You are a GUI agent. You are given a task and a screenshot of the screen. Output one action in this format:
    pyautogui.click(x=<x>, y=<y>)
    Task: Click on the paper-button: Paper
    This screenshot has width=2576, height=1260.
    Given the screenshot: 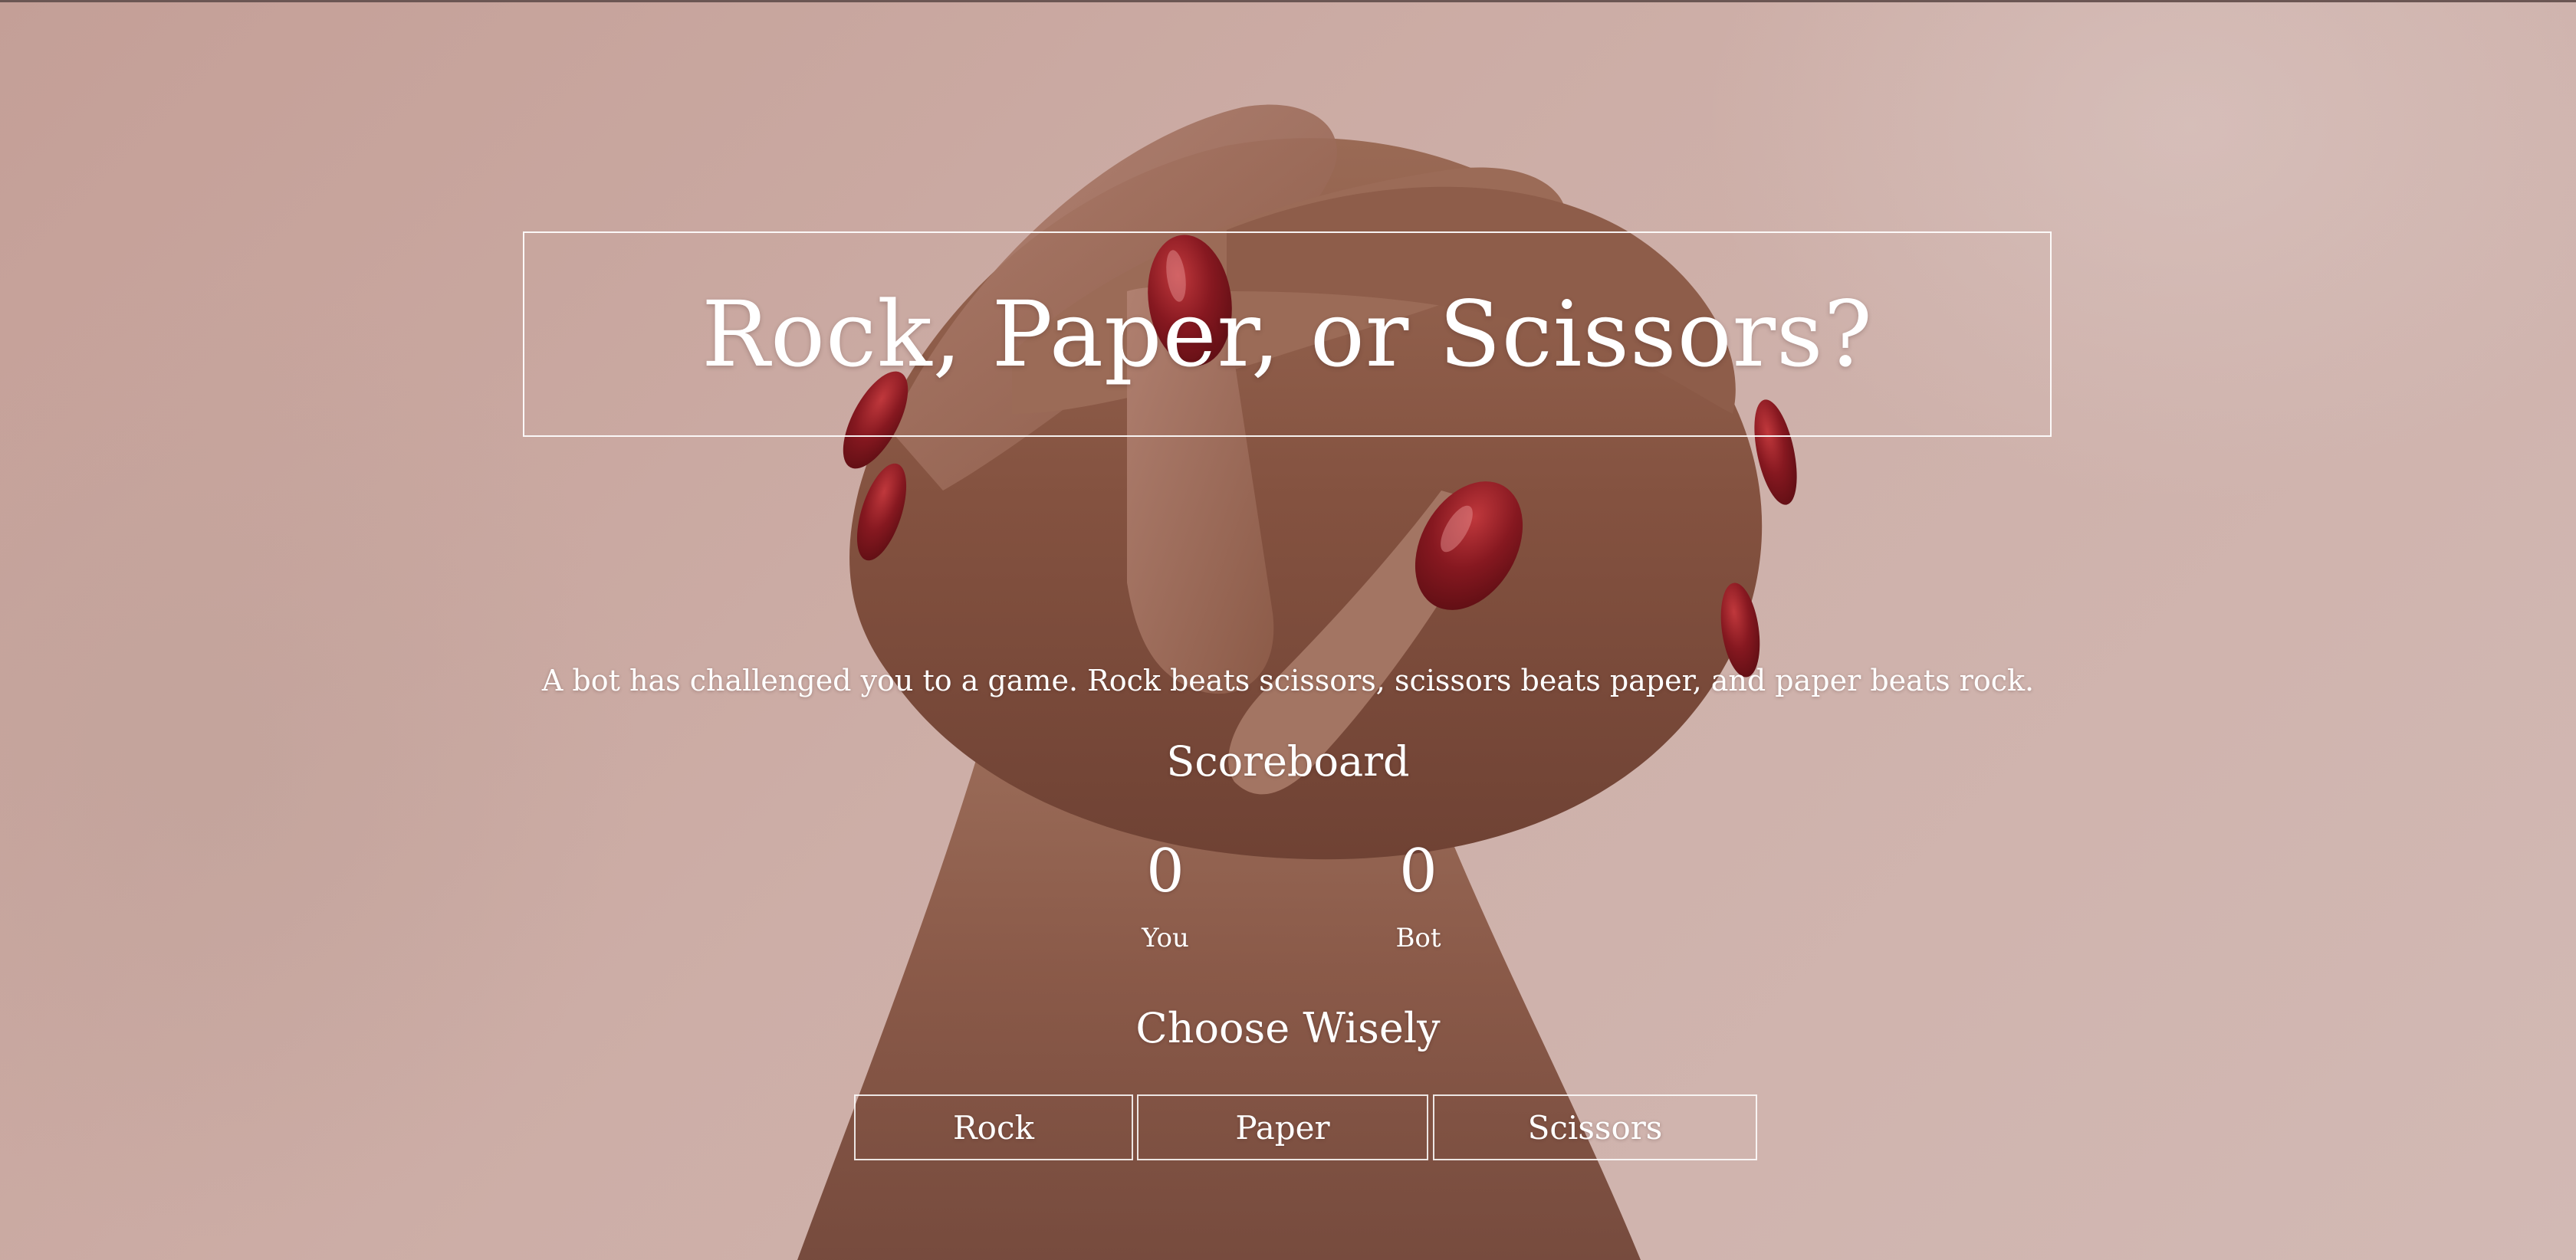 What is the action you would take?
    pyautogui.click(x=1282, y=1127)
    